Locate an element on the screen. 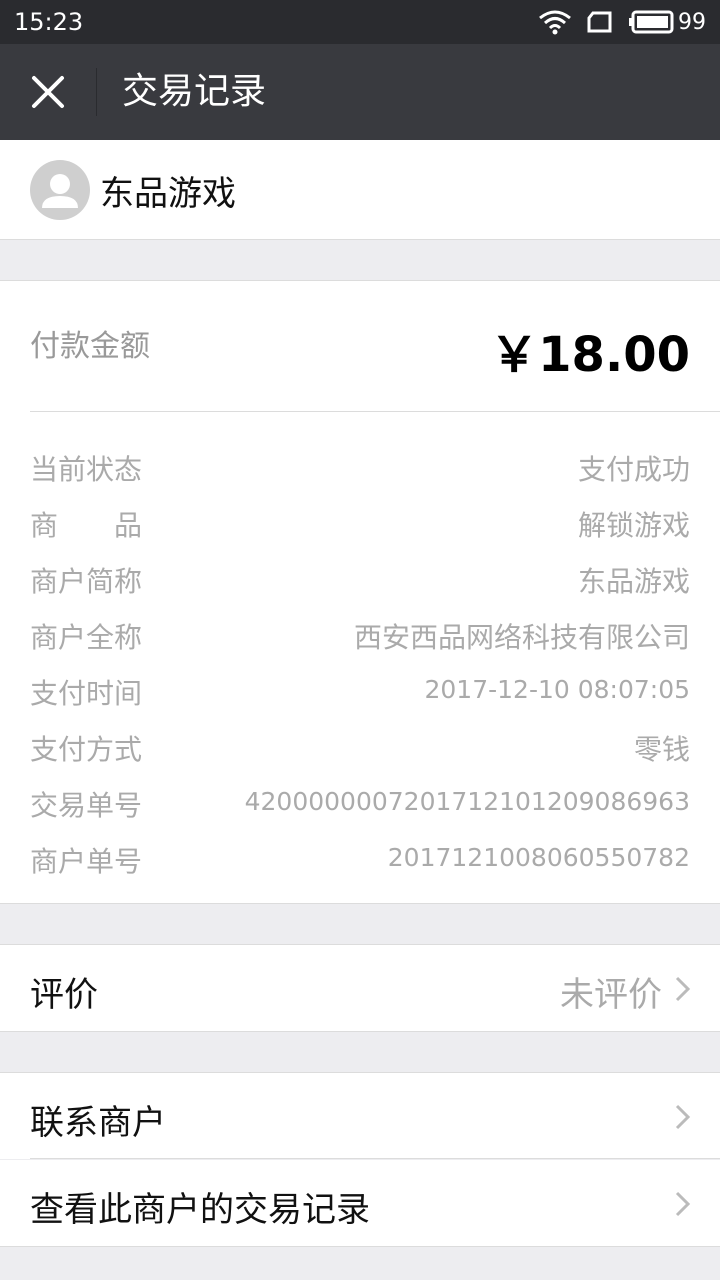 This screenshot has height=1280, width=720. detail-row-merchant-full: 商户全称 西安西品网络科技有限公司 is located at coordinates (360, 636).